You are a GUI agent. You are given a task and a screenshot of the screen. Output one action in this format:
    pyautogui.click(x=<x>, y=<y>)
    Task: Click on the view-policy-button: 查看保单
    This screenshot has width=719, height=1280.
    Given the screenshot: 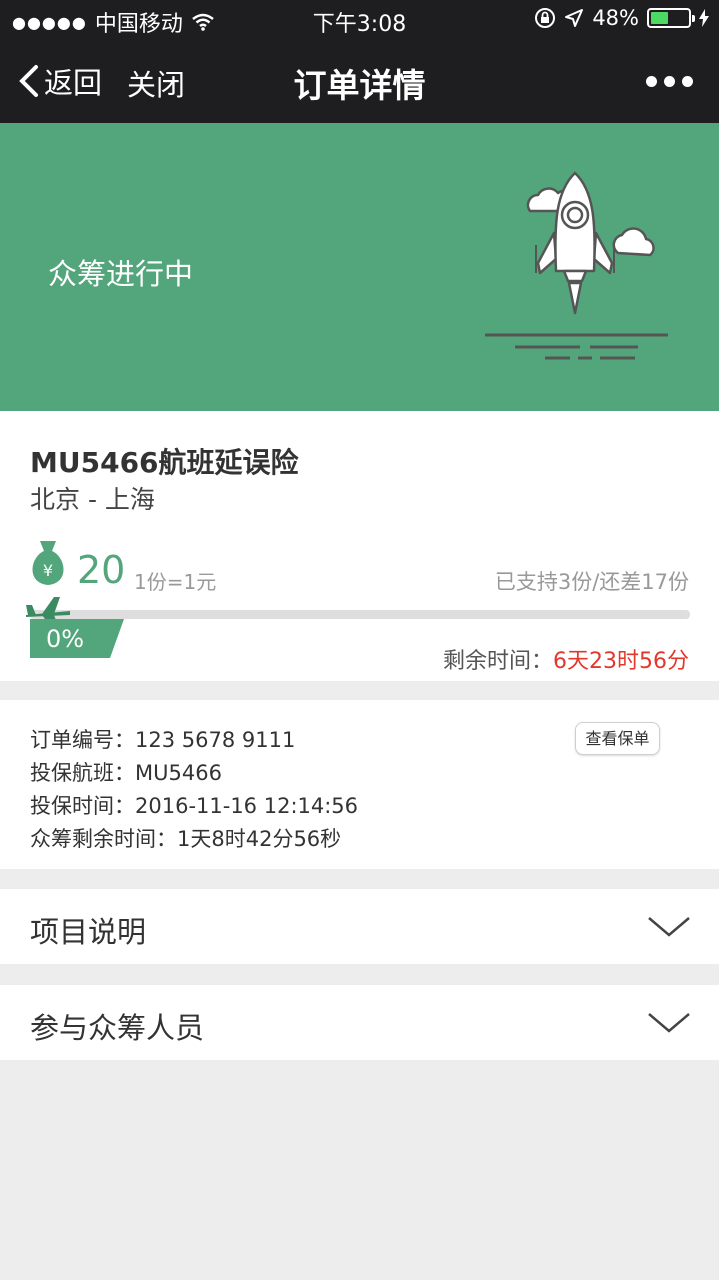 What is the action you would take?
    pyautogui.click(x=617, y=738)
    